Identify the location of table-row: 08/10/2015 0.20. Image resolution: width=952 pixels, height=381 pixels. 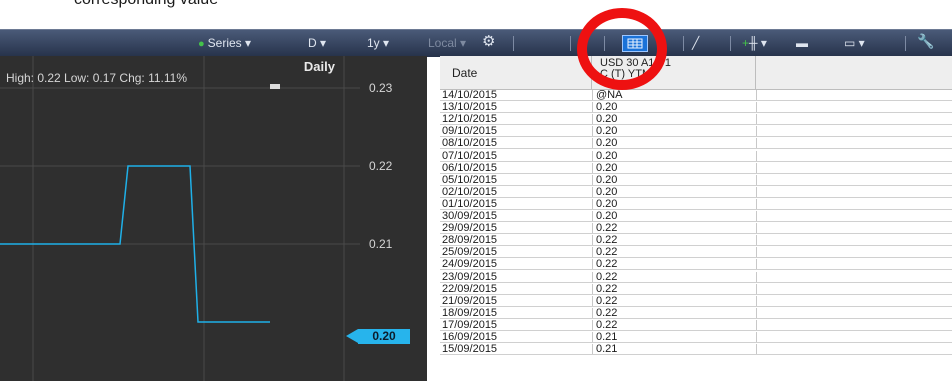
(696, 144).